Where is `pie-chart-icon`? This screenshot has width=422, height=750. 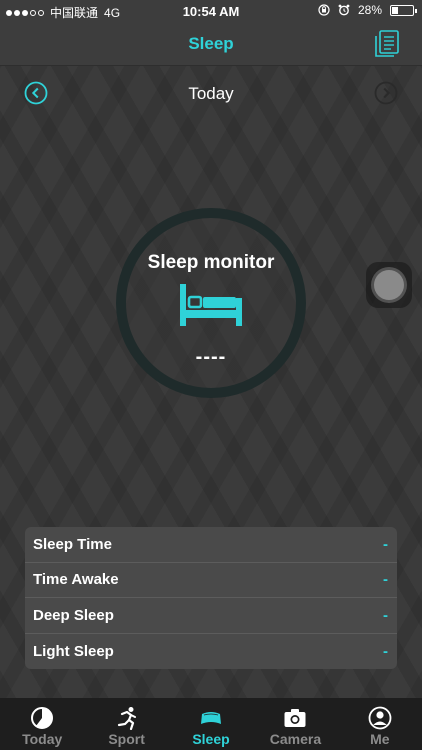
pie-chart-icon is located at coordinates (42, 718).